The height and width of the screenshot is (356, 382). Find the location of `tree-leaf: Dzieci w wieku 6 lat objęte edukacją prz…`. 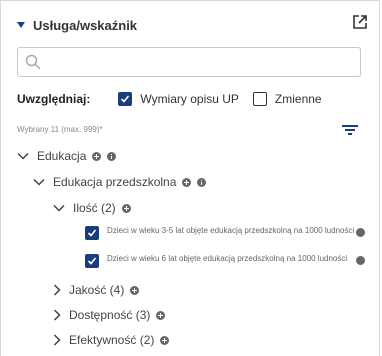

tree-leaf: Dzieci w wieku 6 lat objęte edukacją prz… is located at coordinates (225, 260).